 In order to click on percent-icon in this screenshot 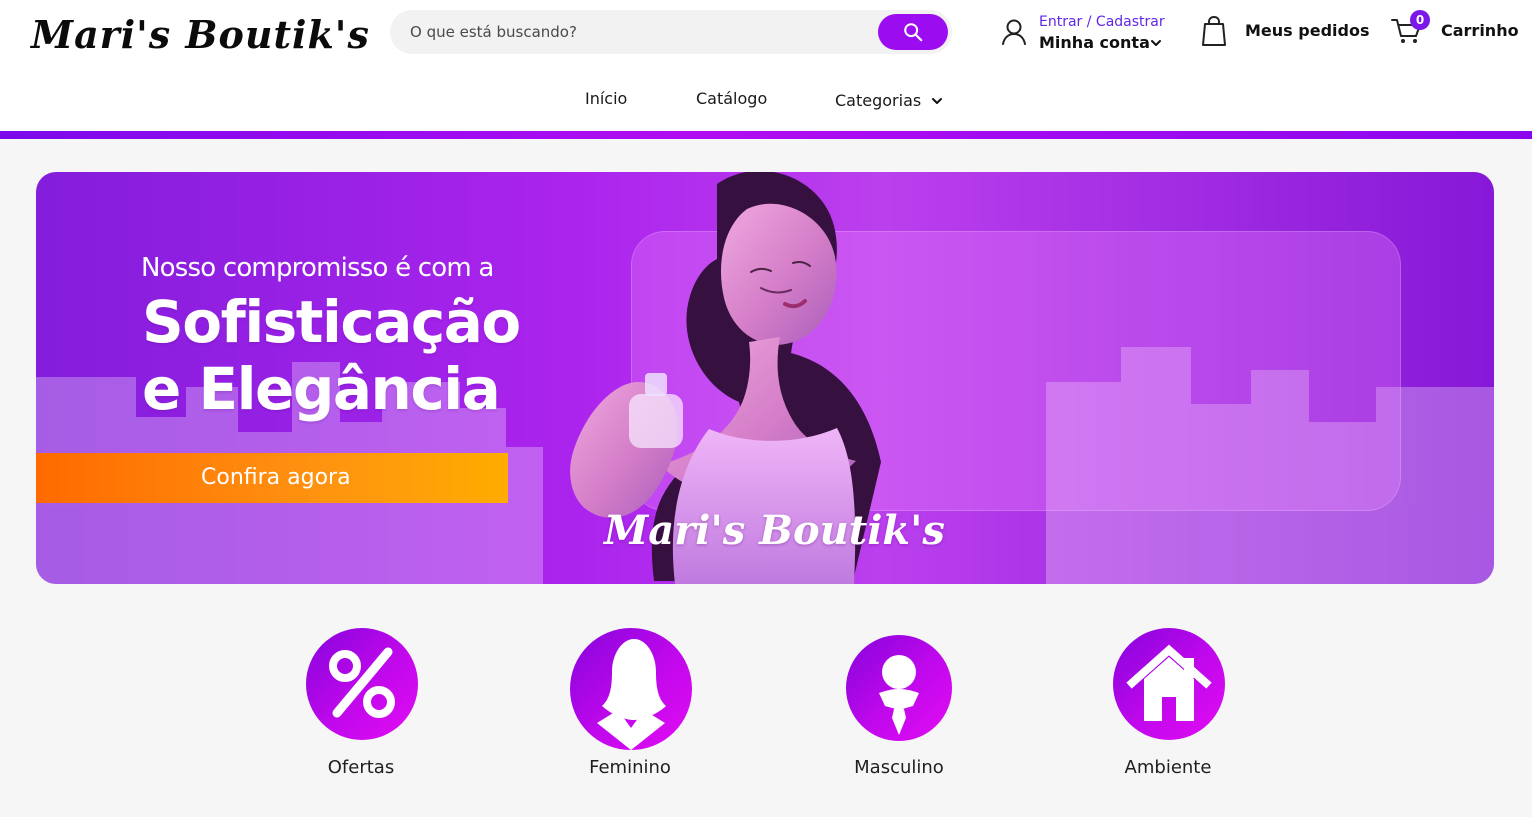, I will do `click(362, 682)`.